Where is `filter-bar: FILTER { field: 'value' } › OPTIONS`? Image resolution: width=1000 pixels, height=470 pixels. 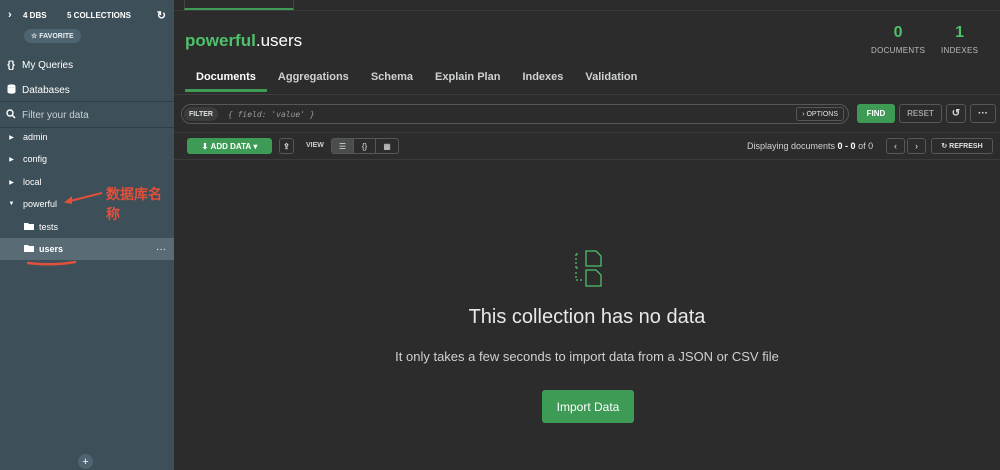
filter-bar: FILTER { field: 'value' } › OPTIONS is located at coordinates (515, 114).